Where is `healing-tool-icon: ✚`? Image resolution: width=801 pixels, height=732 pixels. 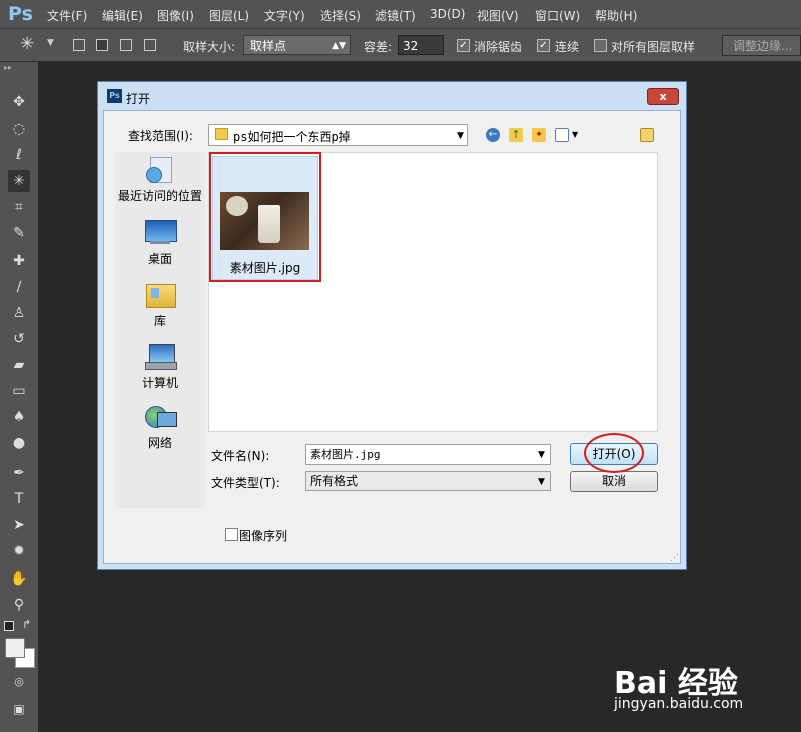 healing-tool-icon: ✚ is located at coordinates (19, 261).